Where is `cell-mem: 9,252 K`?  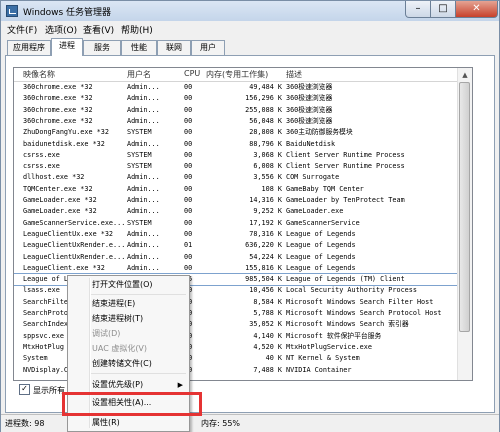 cell-mem: 9,252 K is located at coordinates (267, 211).